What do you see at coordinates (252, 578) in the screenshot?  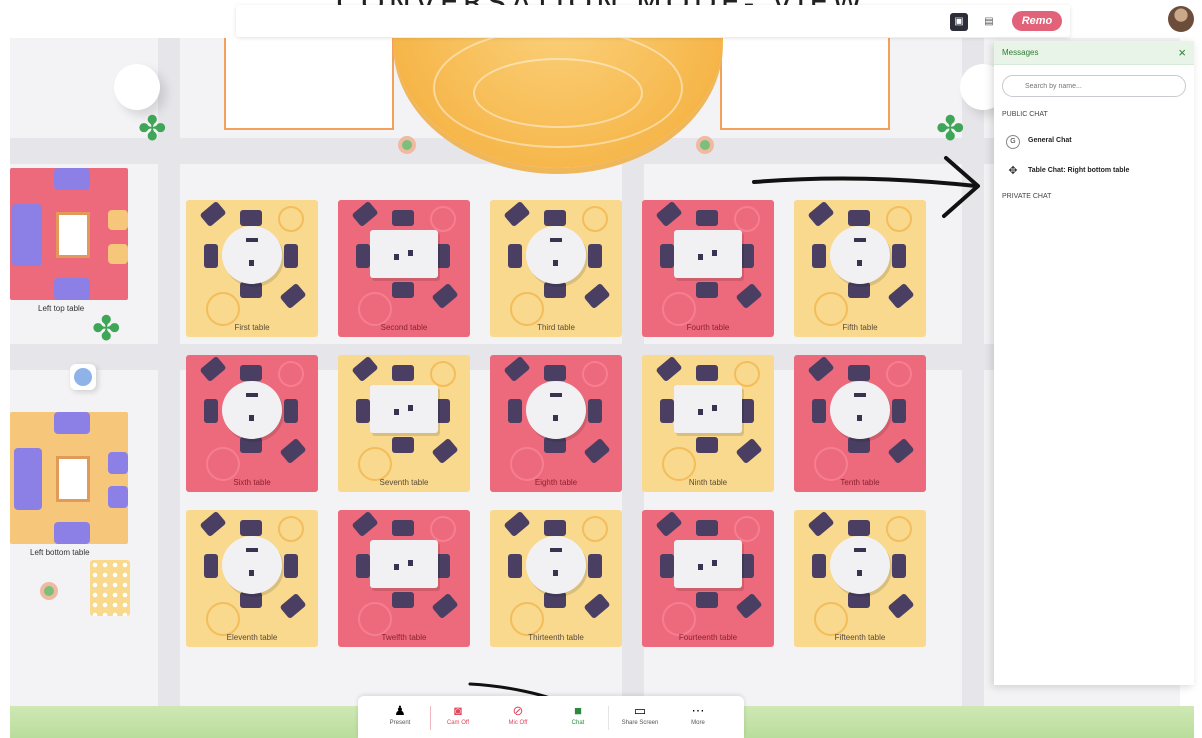 I see `table-room: Eleventh table` at bounding box center [252, 578].